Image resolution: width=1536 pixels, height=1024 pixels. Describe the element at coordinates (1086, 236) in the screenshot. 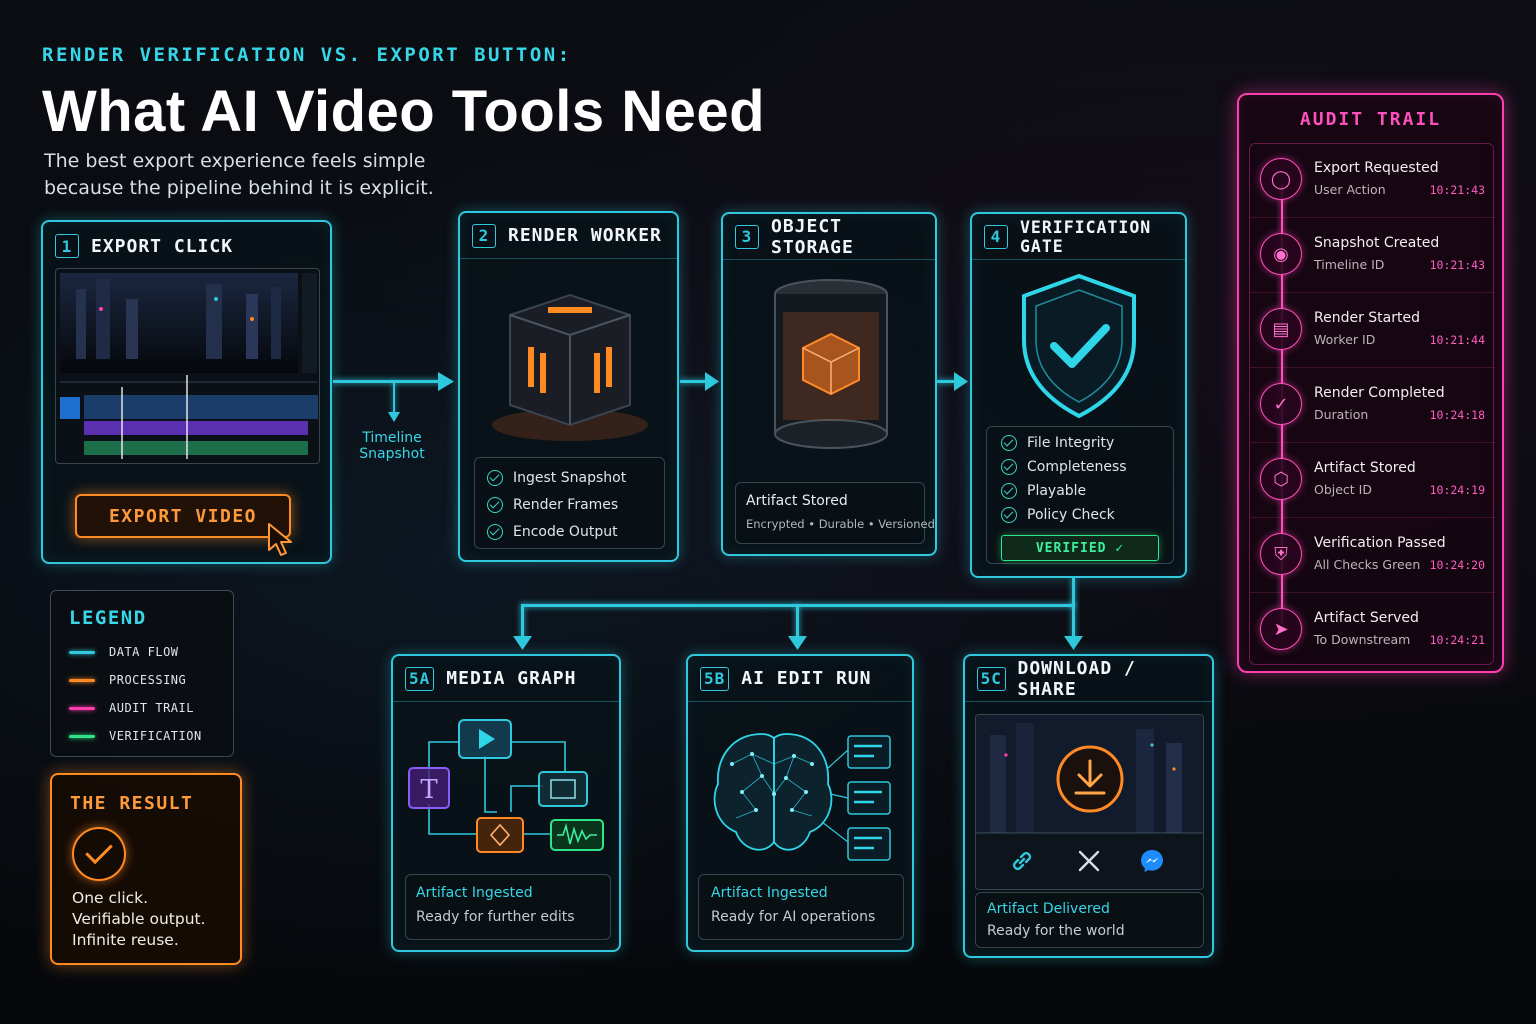

I see `step-title: VERIFICATION GATE` at that location.